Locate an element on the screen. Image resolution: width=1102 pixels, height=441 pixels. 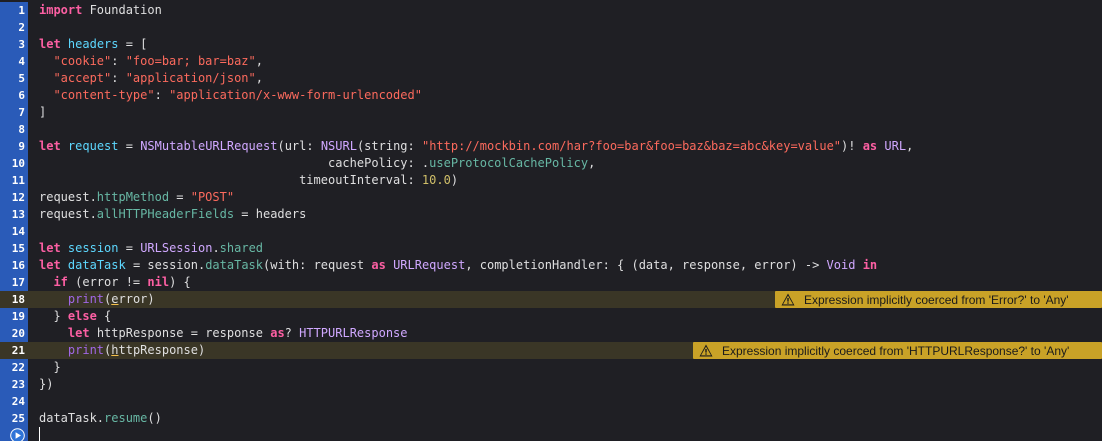
code-line: 19 } else { is located at coordinates (551, 316).